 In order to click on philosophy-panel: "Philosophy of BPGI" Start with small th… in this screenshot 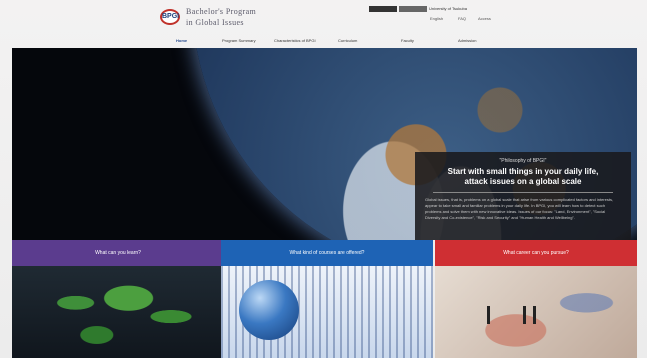, I will do `click(523, 196)`.